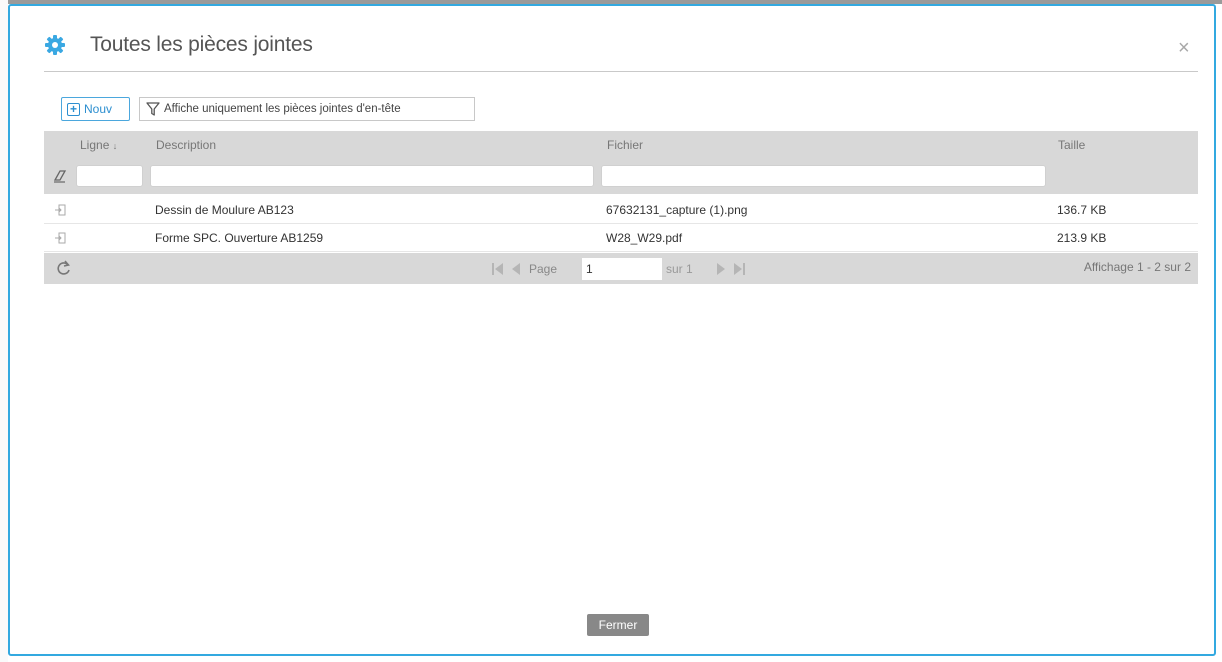 This screenshot has height=662, width=1222. I want to click on page-total-label: sur 1, so click(679, 269).